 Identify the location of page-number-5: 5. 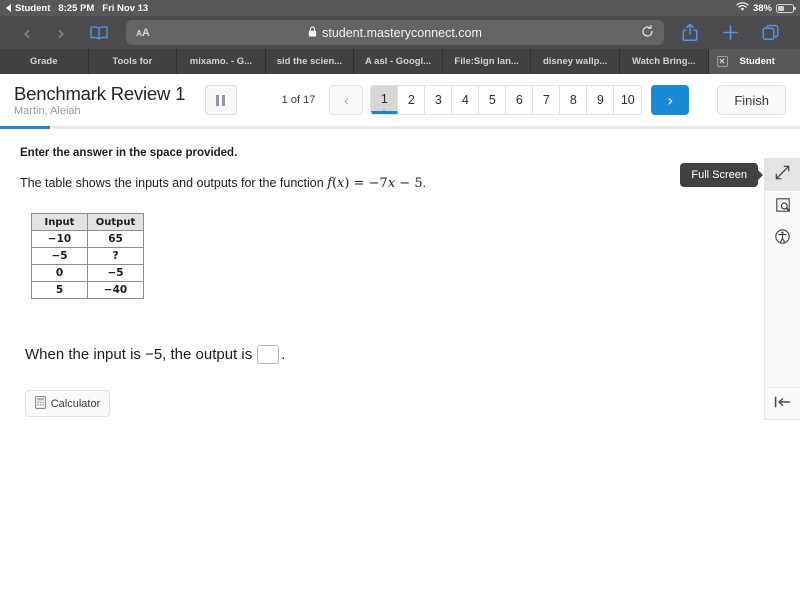
(493, 100).